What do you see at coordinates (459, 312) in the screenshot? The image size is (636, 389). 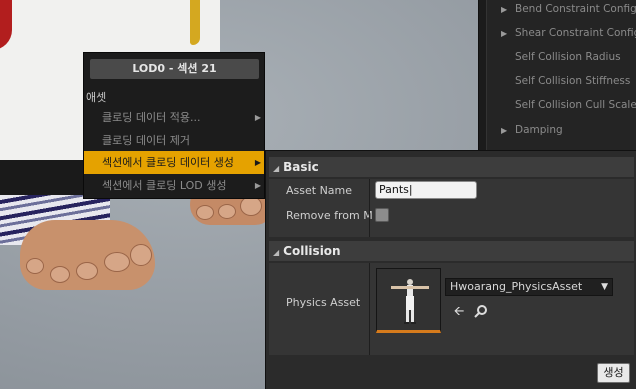 I see `arrow-left-icon: 🡨` at bounding box center [459, 312].